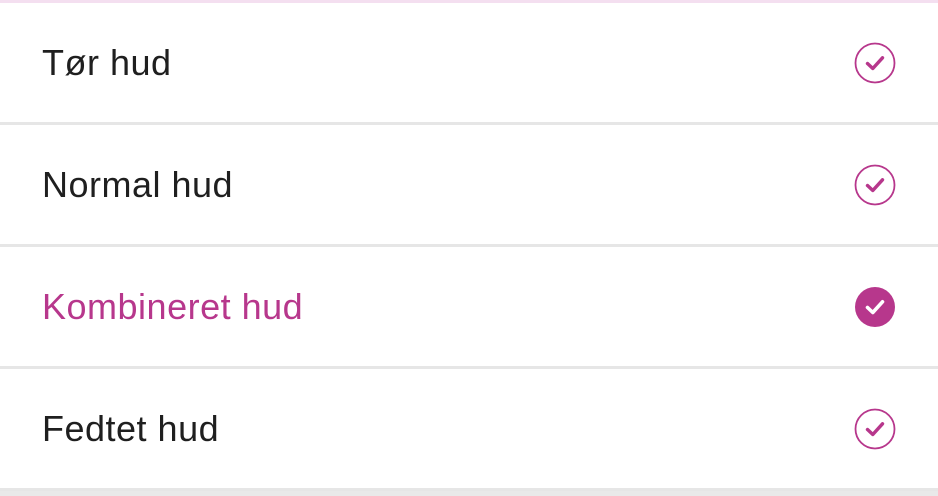 This screenshot has width=938, height=496. What do you see at coordinates (875, 306) in the screenshot?
I see `check-circle-filled-icon` at bounding box center [875, 306].